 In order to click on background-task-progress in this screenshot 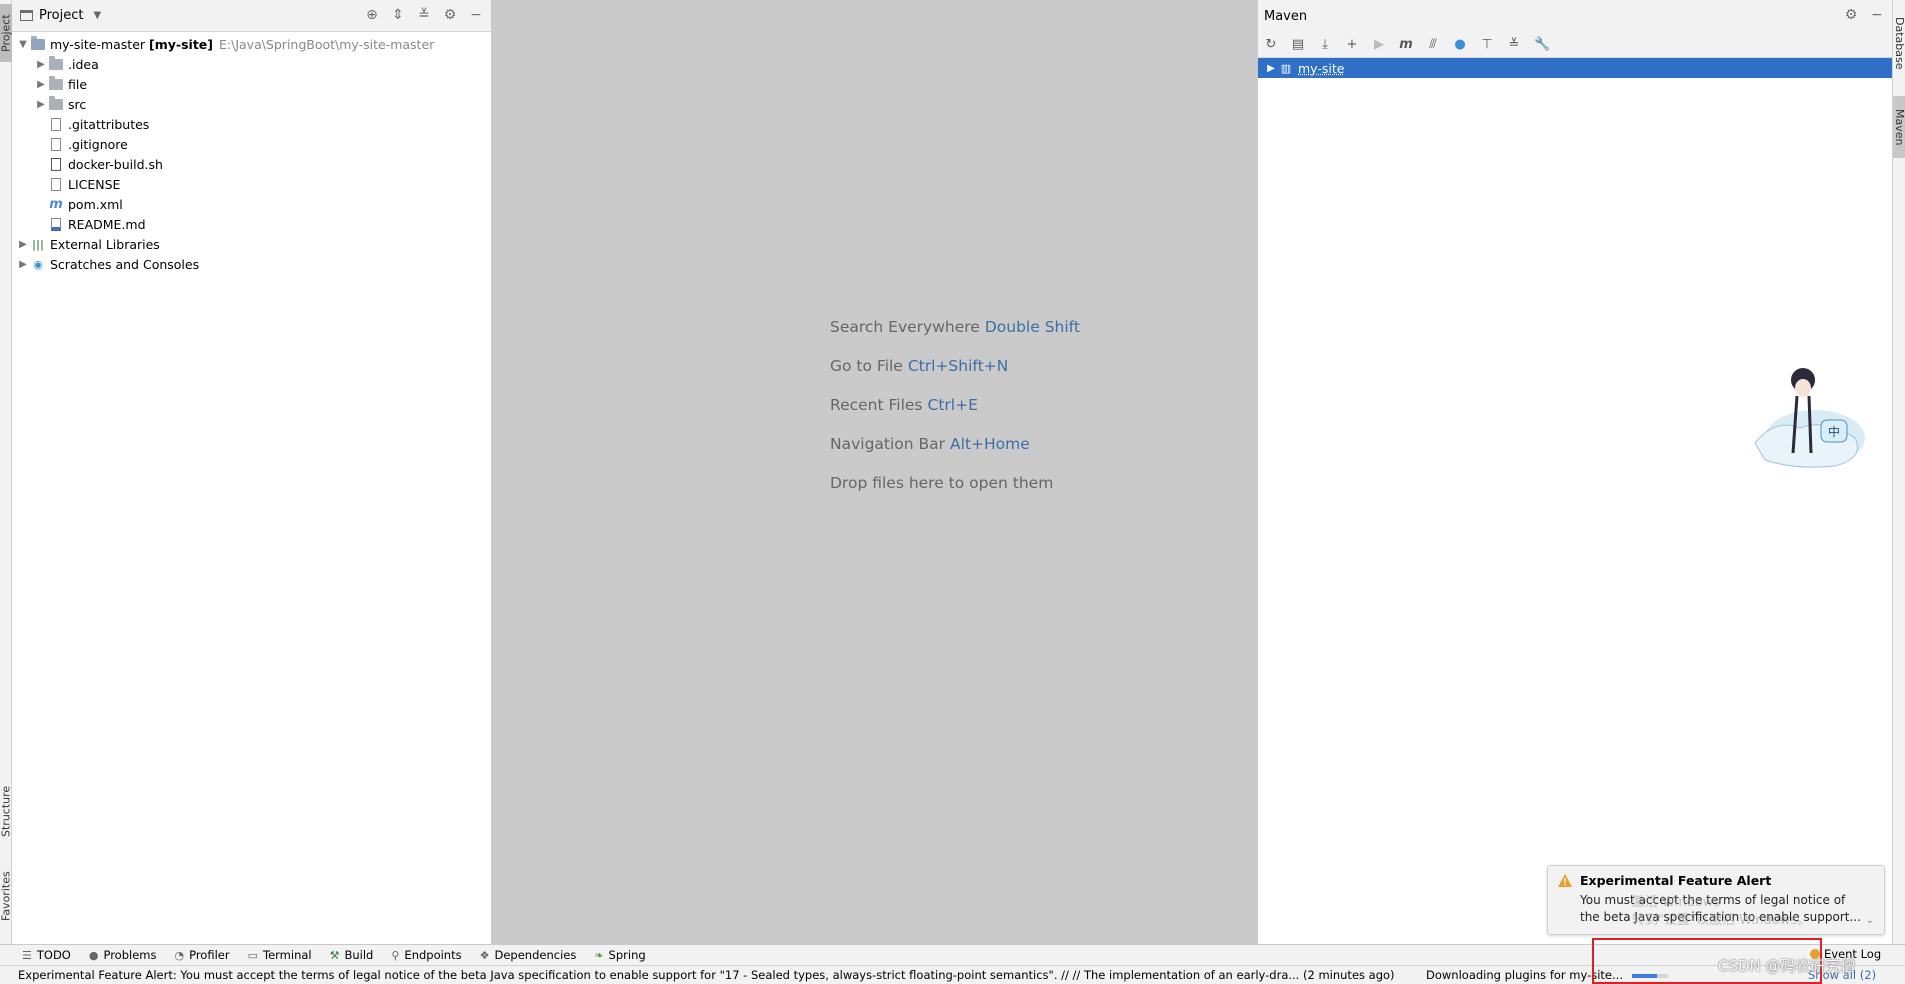, I will do `click(1650, 976)`.